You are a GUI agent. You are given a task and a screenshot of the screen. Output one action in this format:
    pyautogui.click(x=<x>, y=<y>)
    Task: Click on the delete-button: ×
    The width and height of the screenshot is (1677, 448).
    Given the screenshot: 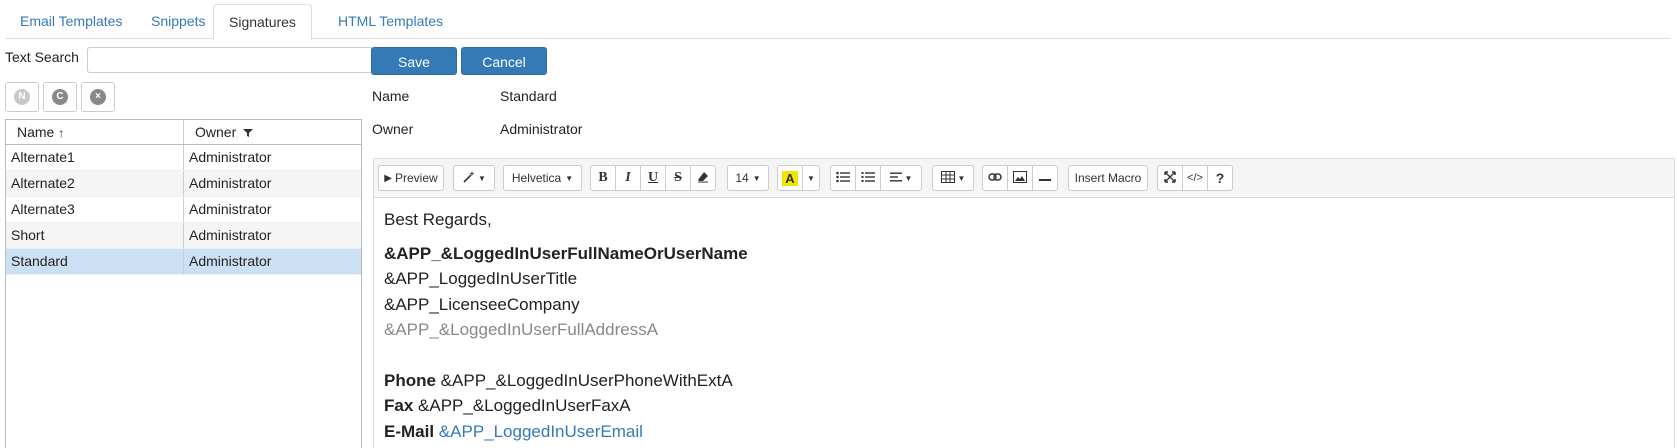 What is the action you would take?
    pyautogui.click(x=98, y=97)
    